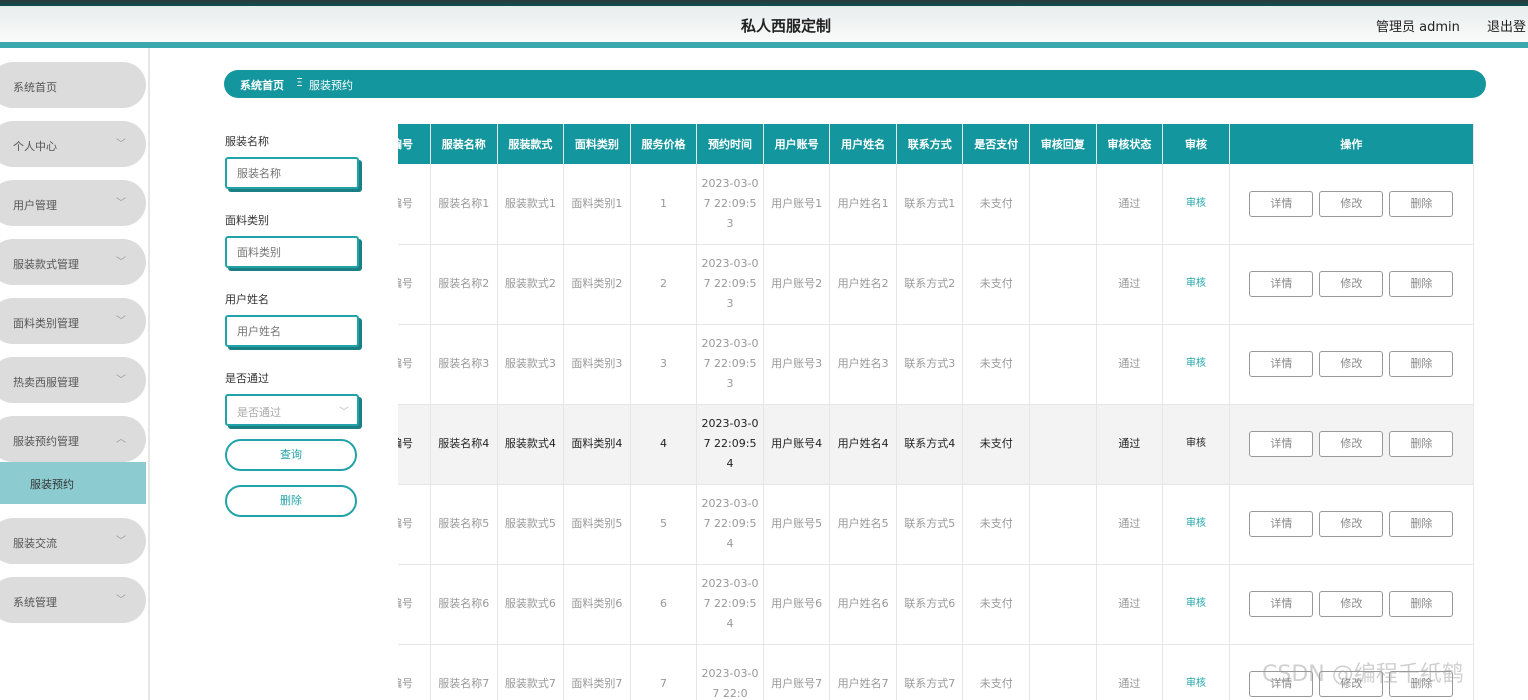 The image size is (1528, 700). What do you see at coordinates (863, 444) in the screenshot?
I see `cell-user: 用户姓名4` at bounding box center [863, 444].